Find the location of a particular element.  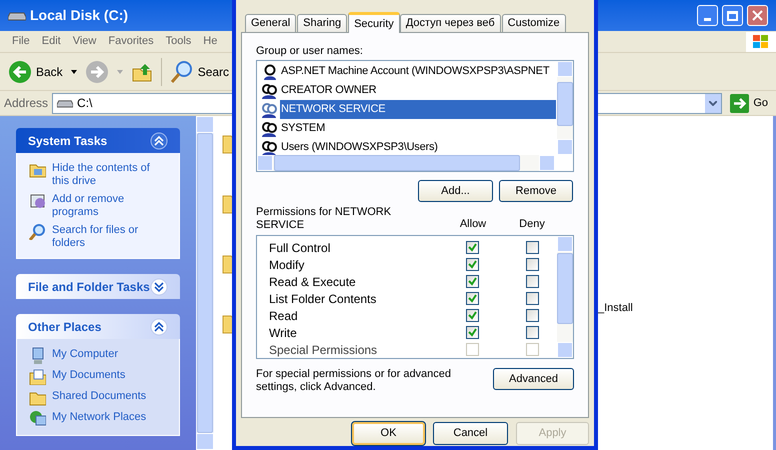

task-link: Shared Documents is located at coordinates (99, 396).